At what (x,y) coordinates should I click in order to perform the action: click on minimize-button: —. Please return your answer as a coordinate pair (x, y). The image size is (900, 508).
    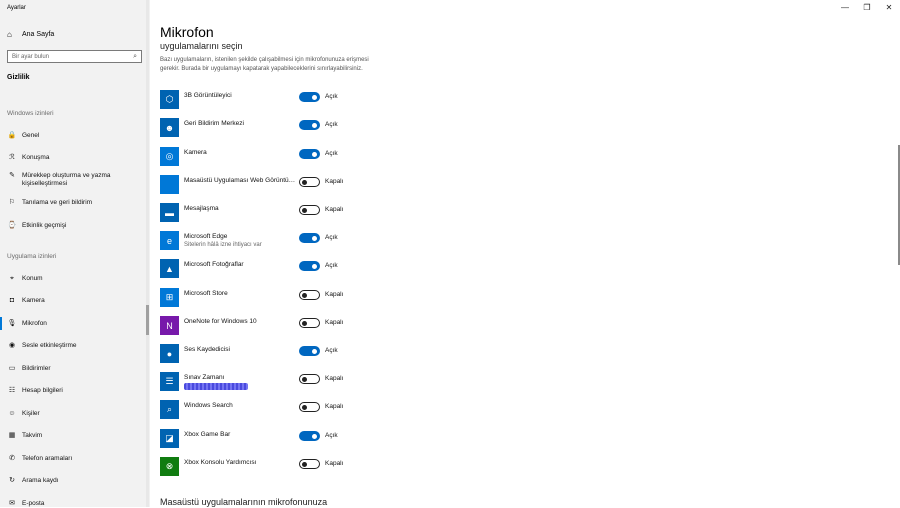
    Looking at the image, I should click on (845, 8).